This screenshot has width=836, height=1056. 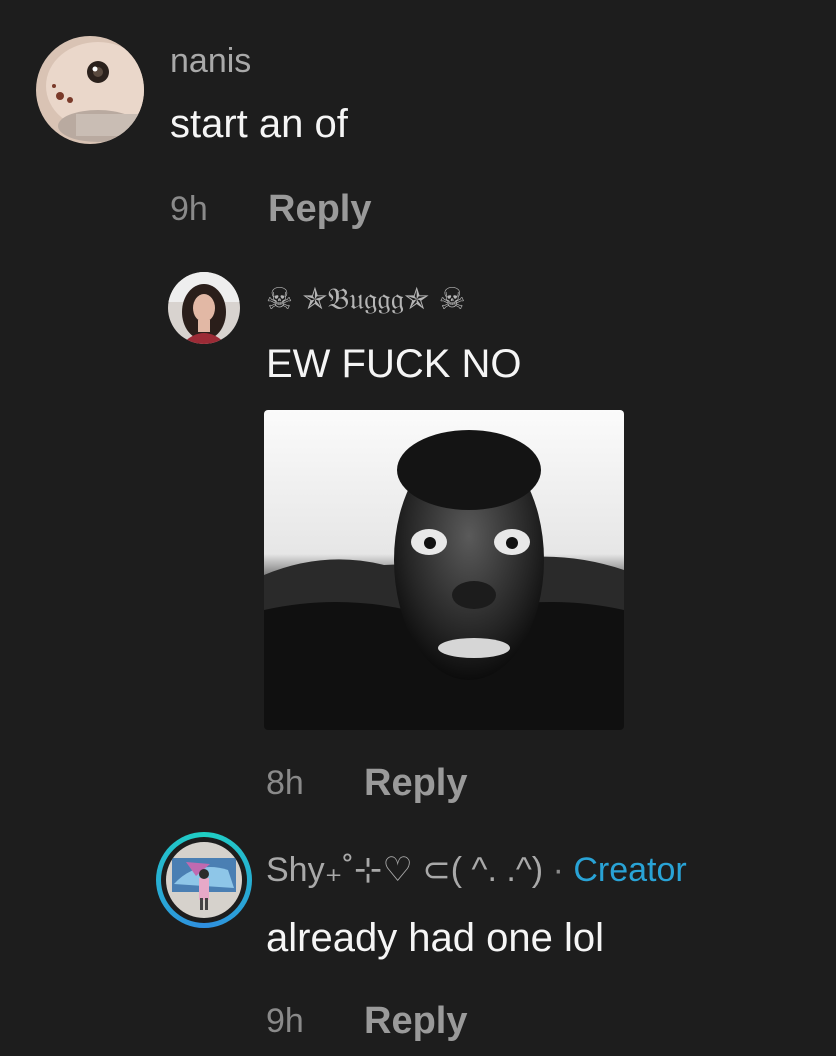 What do you see at coordinates (285, 783) in the screenshot?
I see `comment-timestamp: 8h` at bounding box center [285, 783].